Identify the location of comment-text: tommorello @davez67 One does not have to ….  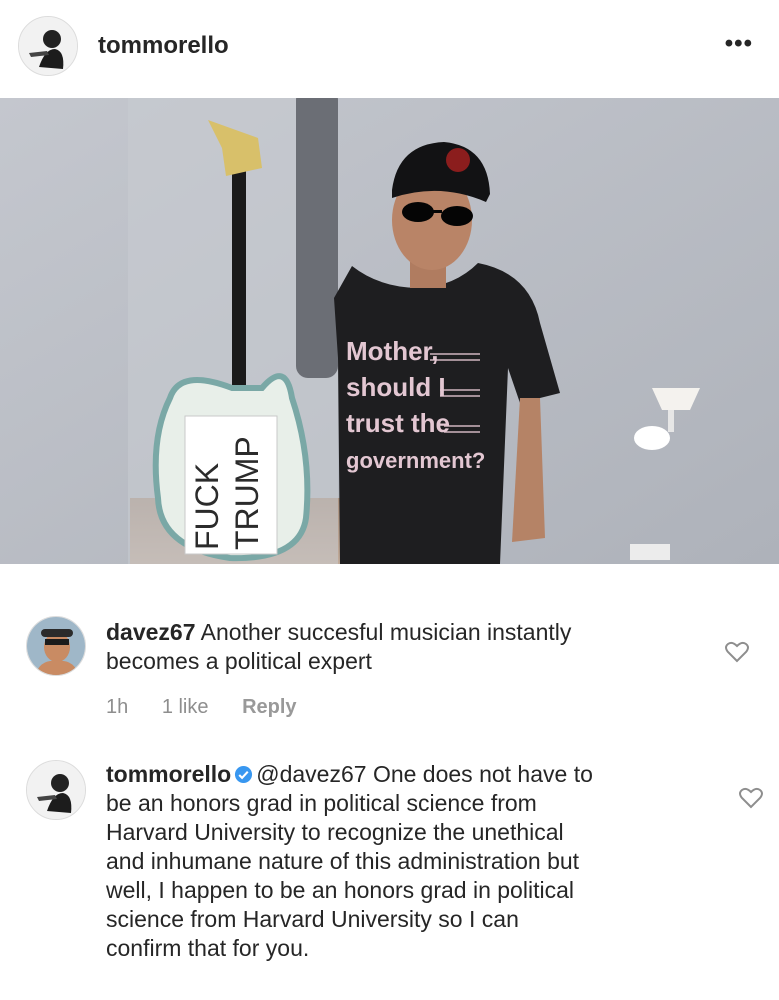
(349, 861).